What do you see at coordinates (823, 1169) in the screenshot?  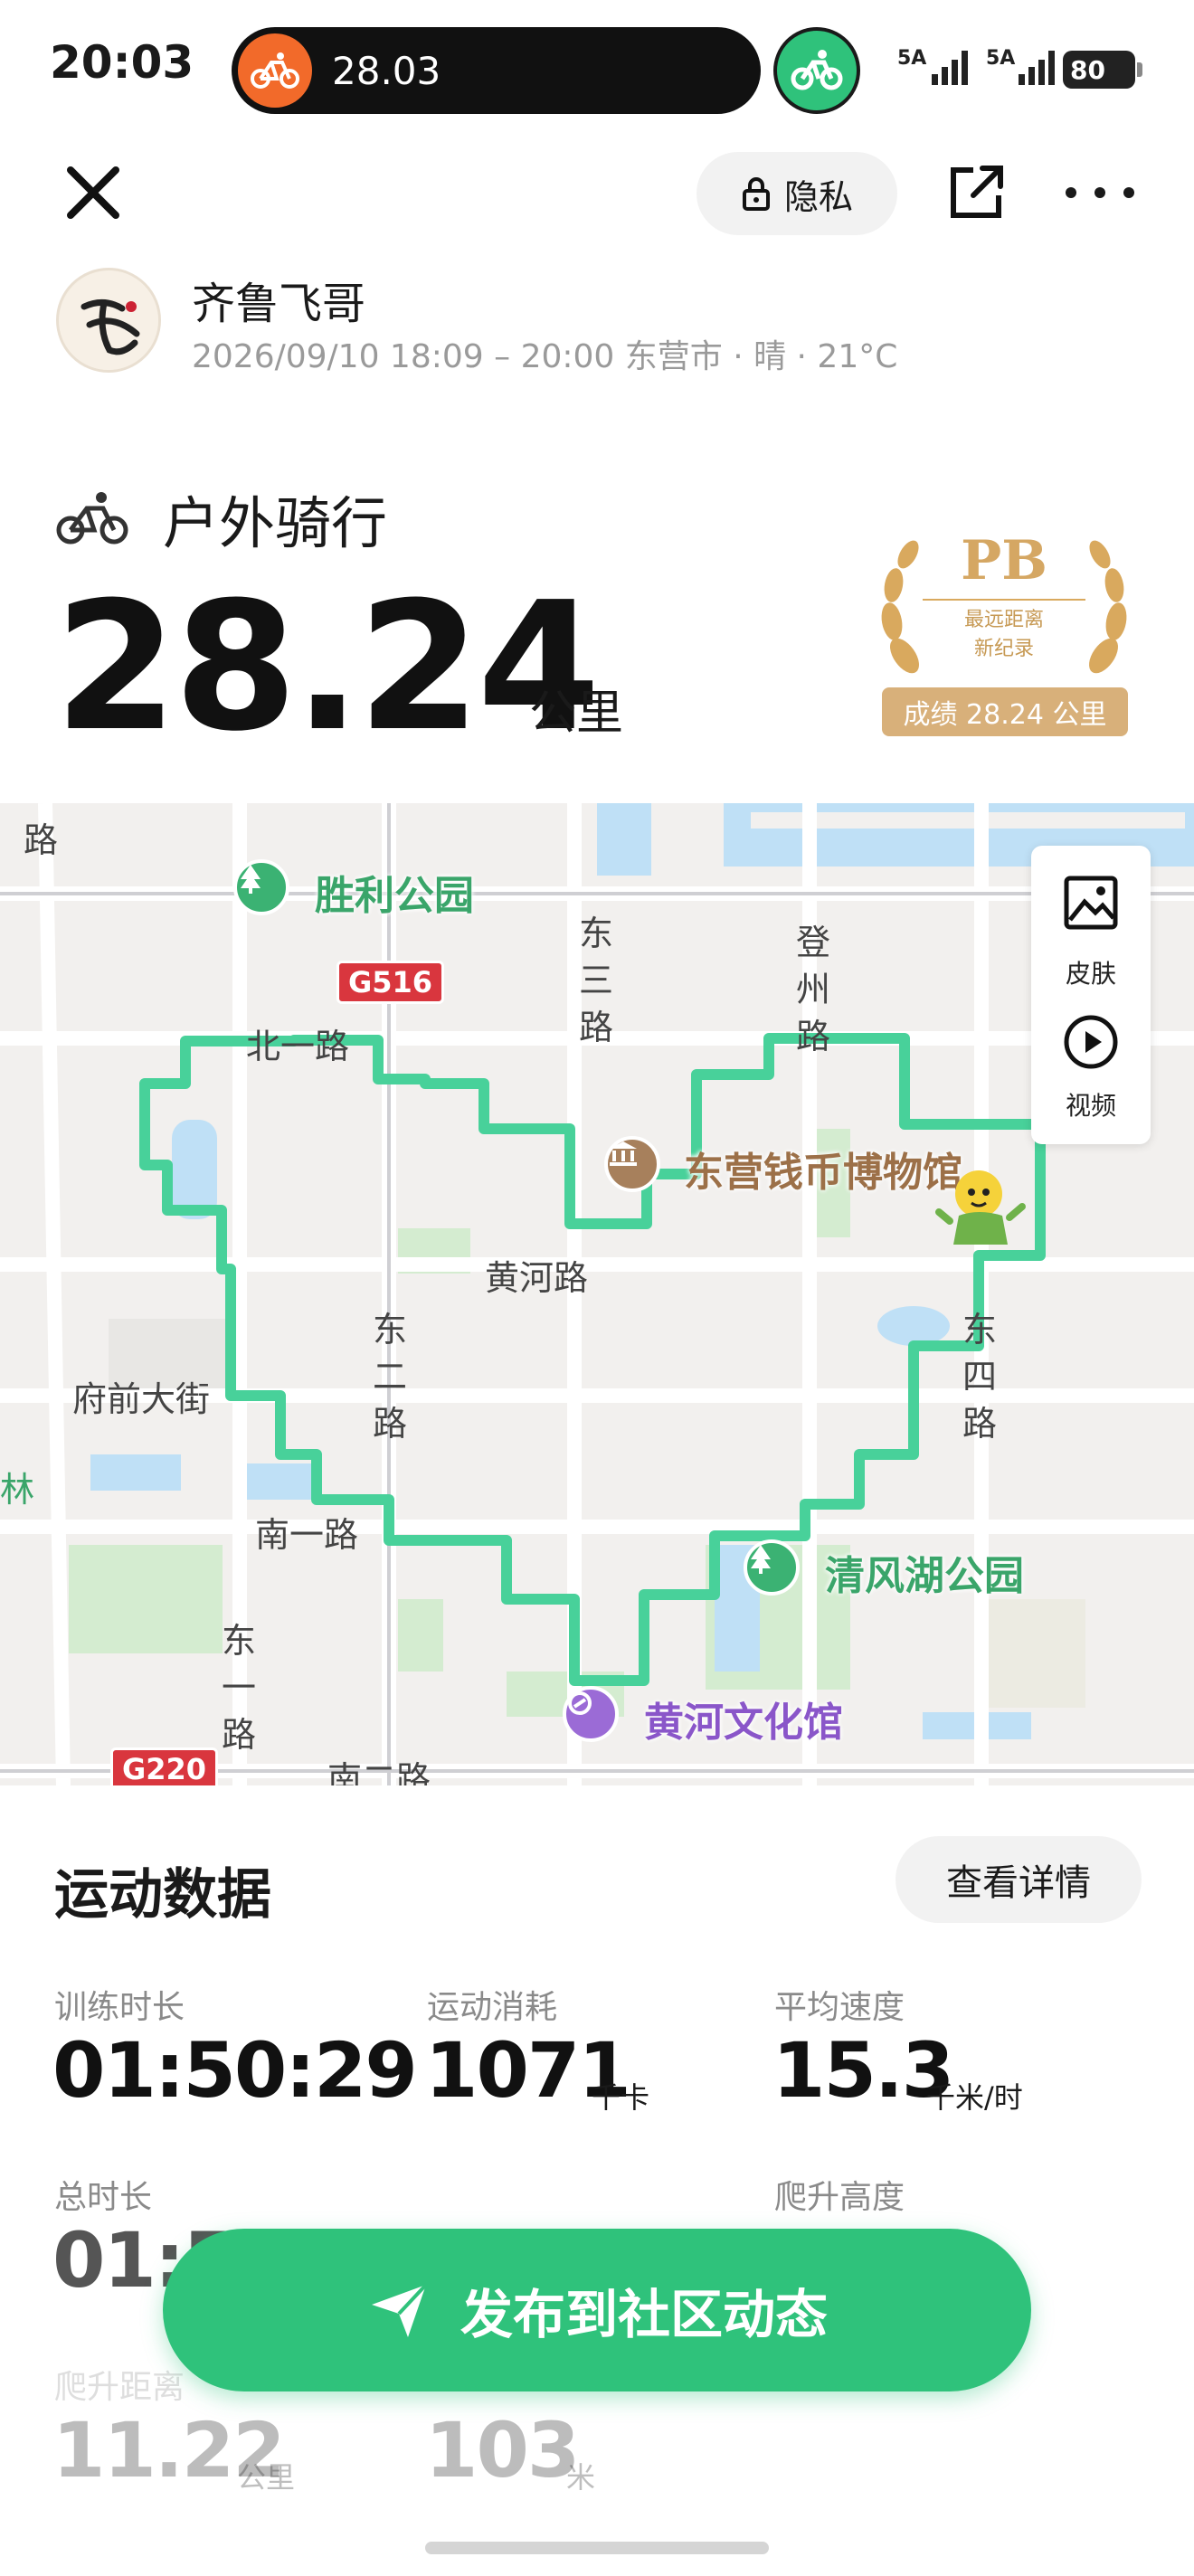 I see `poi-coin-museum: 东营钱币博物馆` at bounding box center [823, 1169].